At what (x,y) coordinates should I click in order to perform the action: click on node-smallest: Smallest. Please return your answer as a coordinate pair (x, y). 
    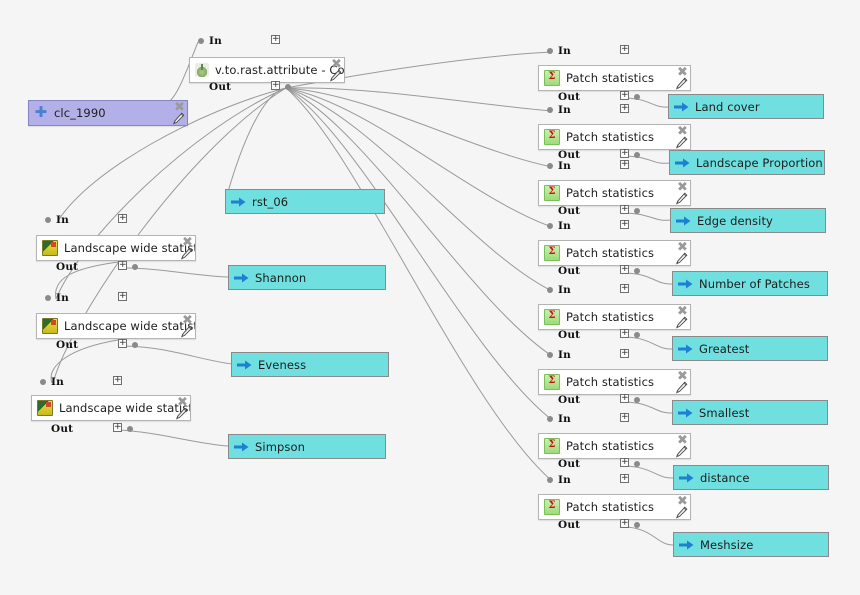
    Looking at the image, I should click on (750, 412).